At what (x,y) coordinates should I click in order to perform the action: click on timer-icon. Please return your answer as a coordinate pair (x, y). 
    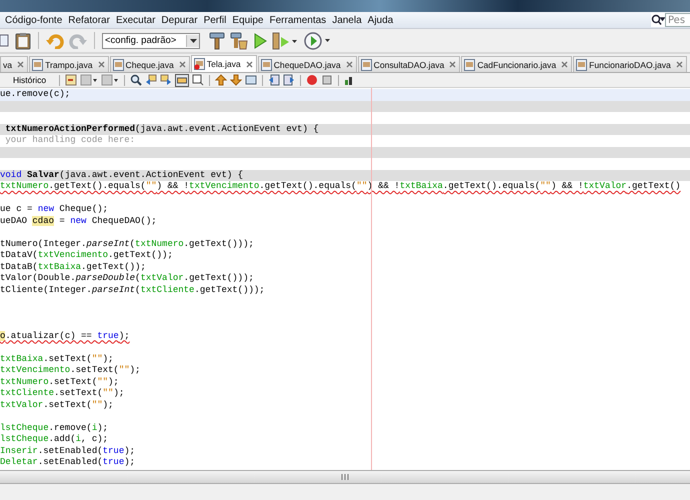
    Looking at the image, I should click on (317, 40).